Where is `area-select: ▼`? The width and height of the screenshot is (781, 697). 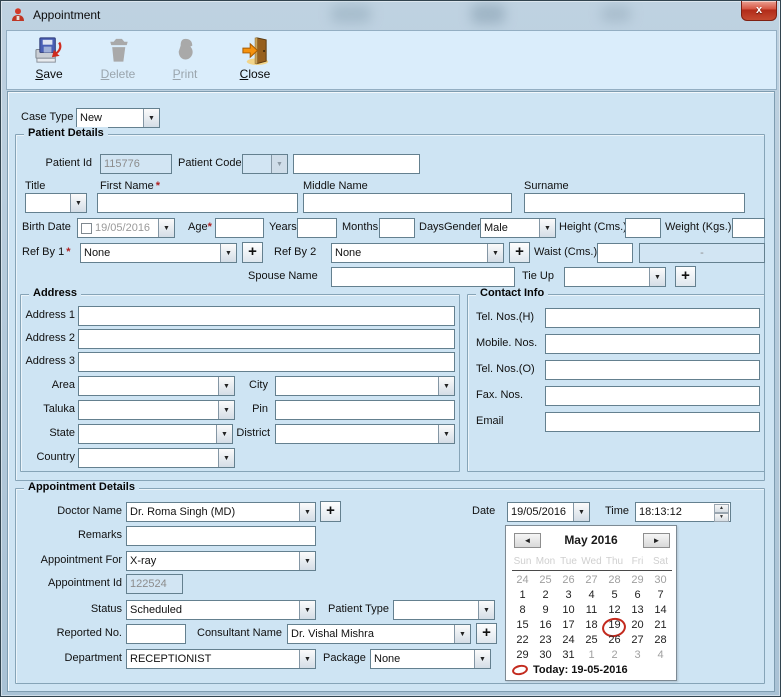
area-select: ▼ is located at coordinates (156, 386).